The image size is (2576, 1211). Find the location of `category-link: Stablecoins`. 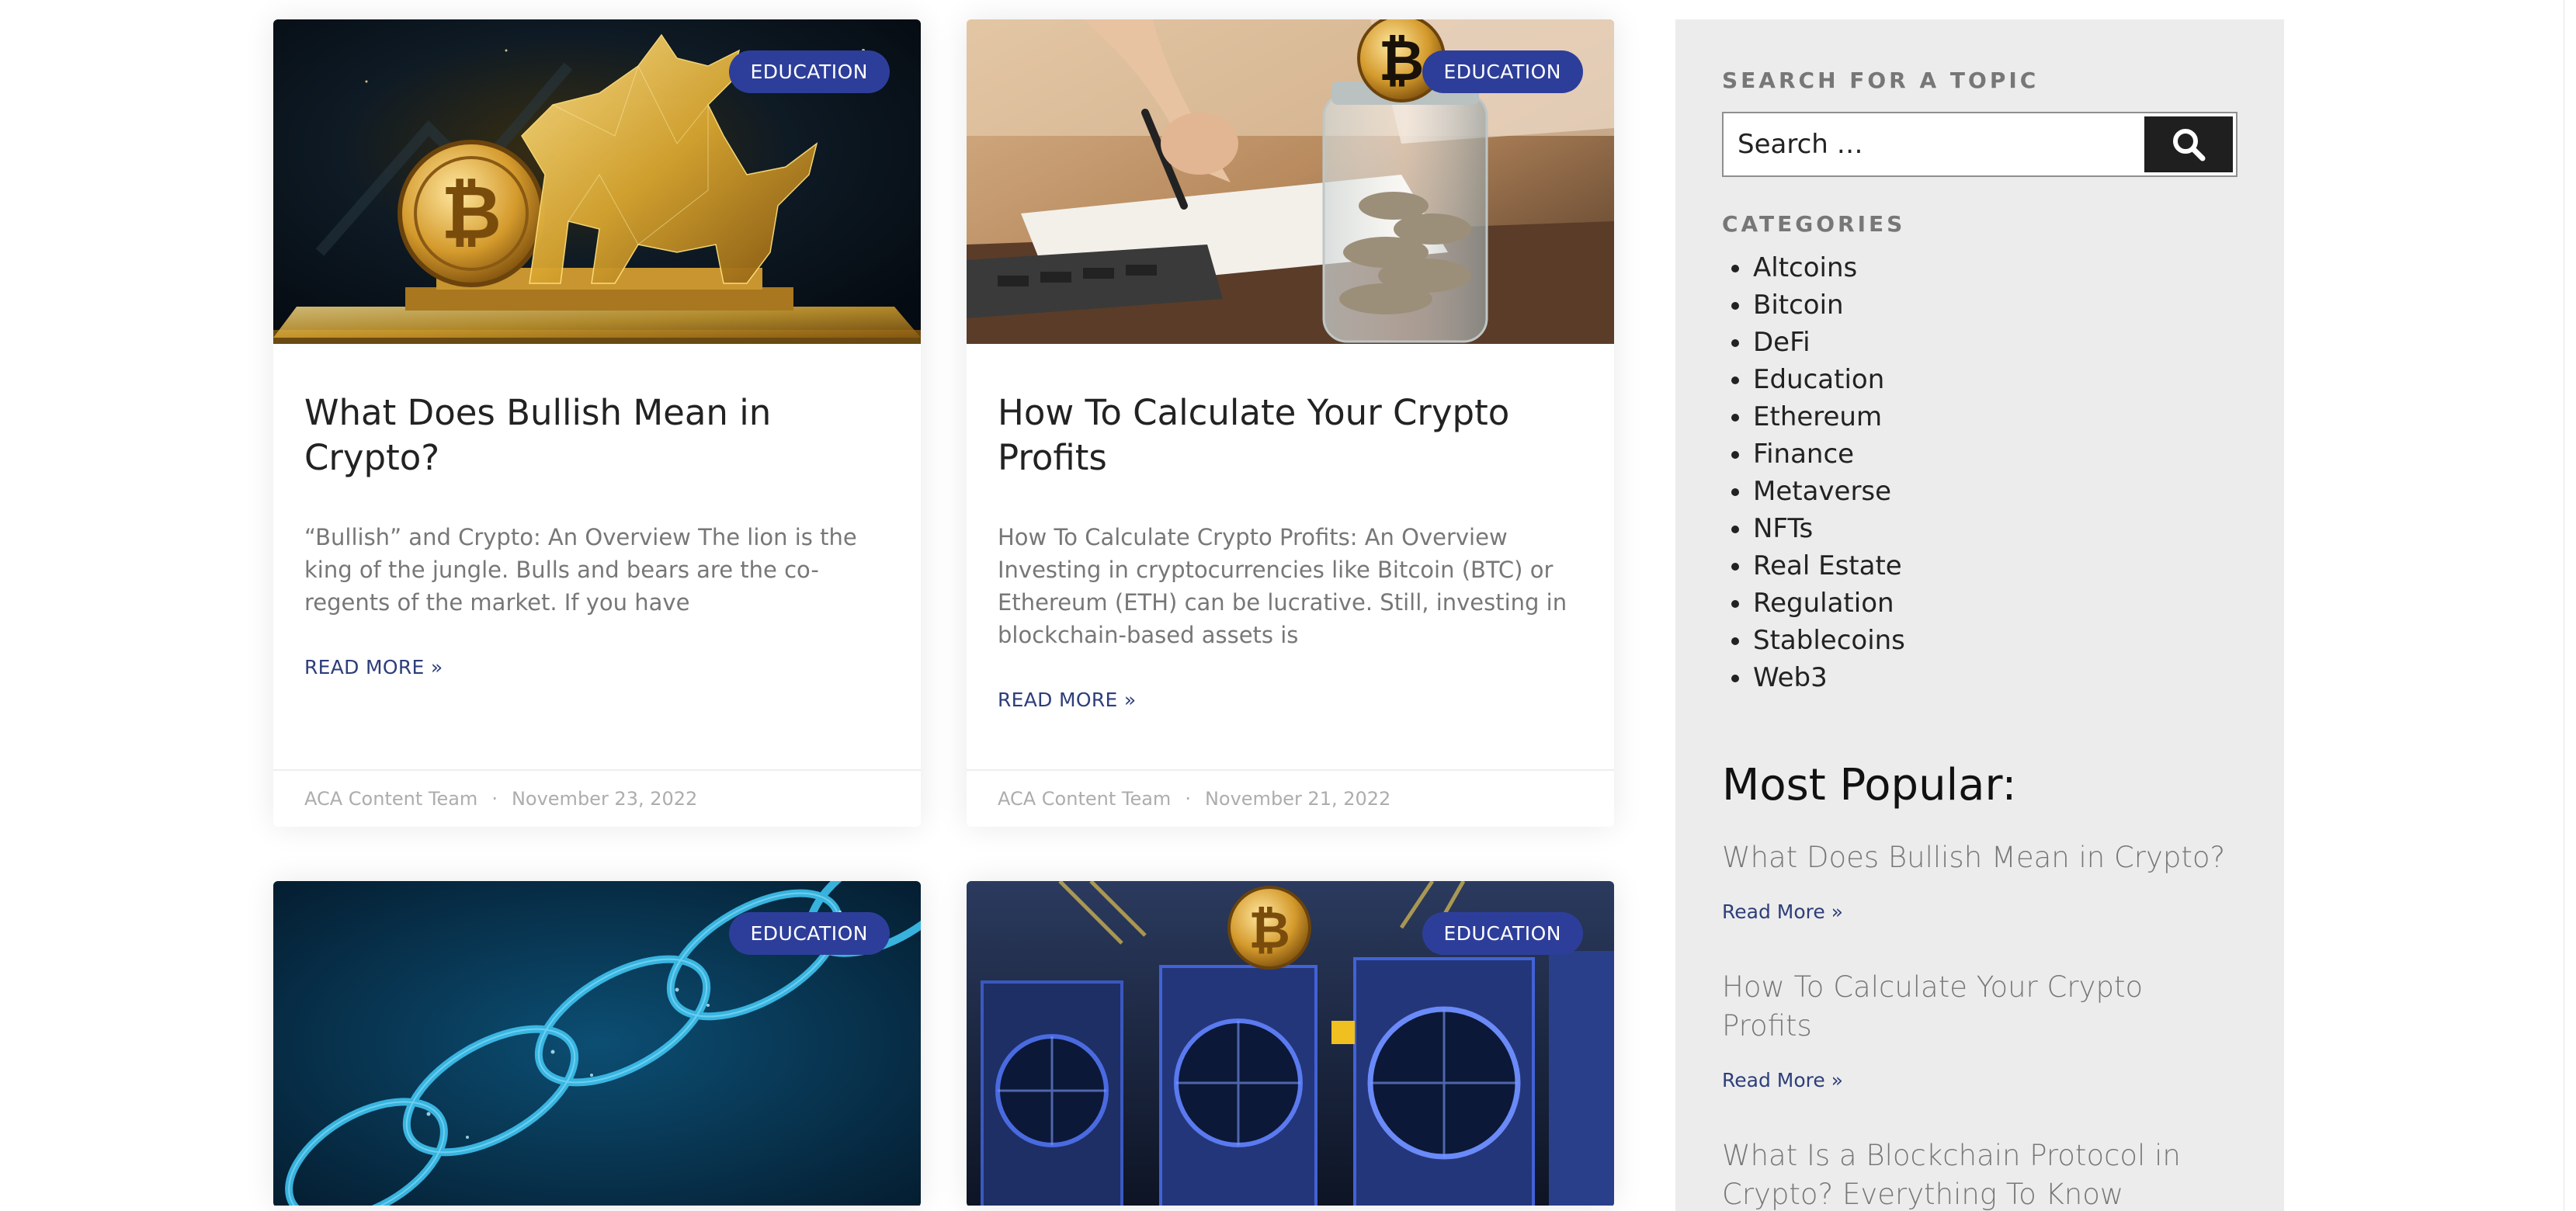

category-link: Stablecoins is located at coordinates (1980, 640).